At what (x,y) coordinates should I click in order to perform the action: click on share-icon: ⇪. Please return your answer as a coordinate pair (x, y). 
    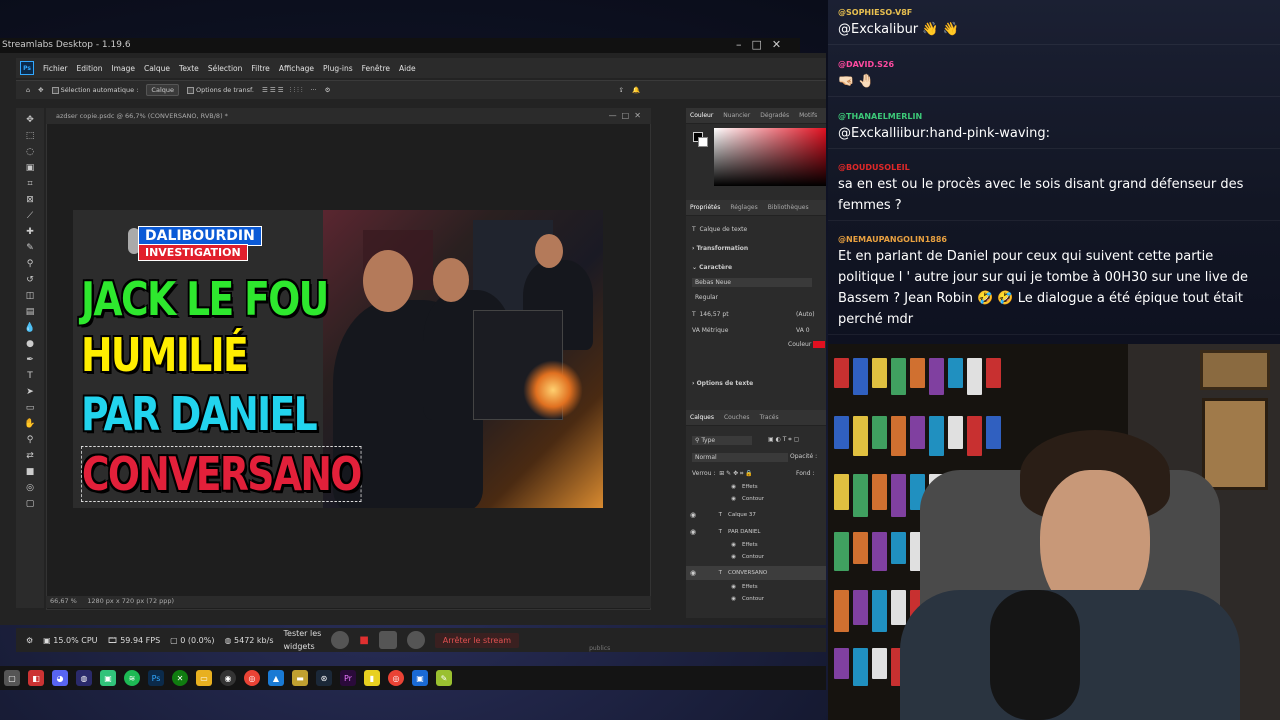
    Looking at the image, I should click on (620, 90).